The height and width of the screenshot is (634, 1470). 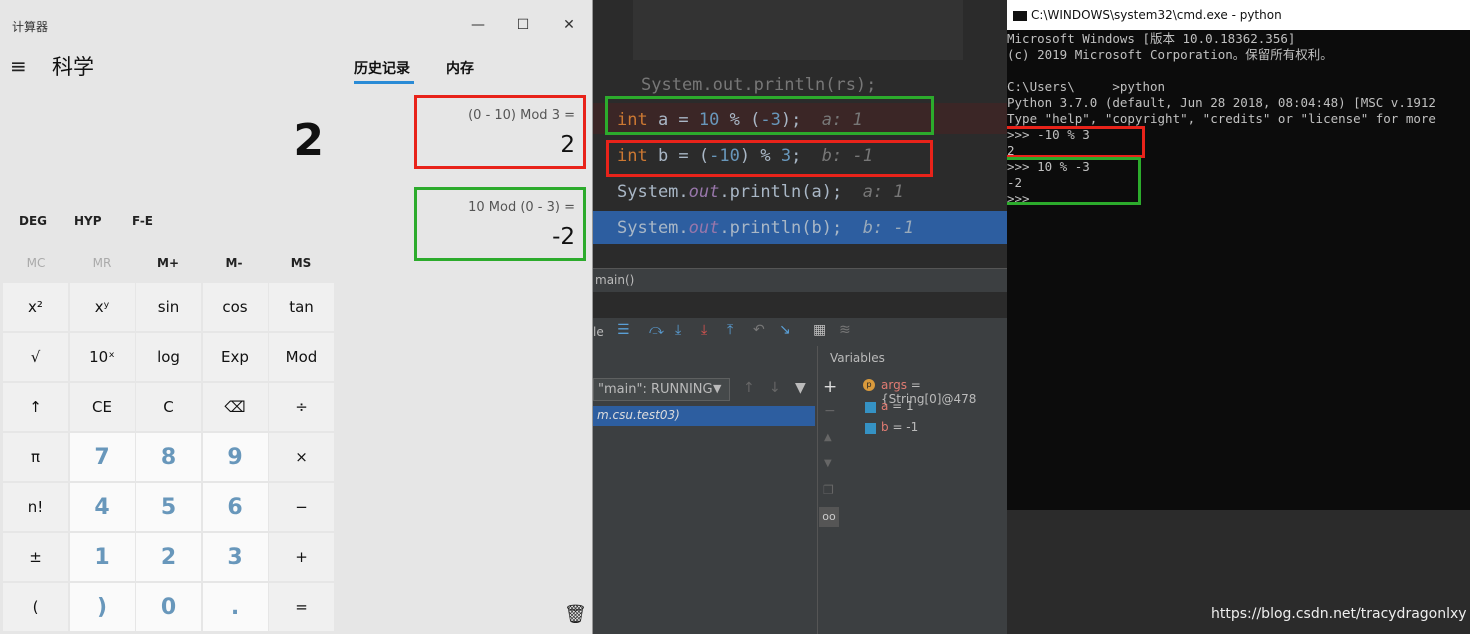 What do you see at coordinates (717, 388) in the screenshot?
I see `chevron-down-icon: ▼` at bounding box center [717, 388].